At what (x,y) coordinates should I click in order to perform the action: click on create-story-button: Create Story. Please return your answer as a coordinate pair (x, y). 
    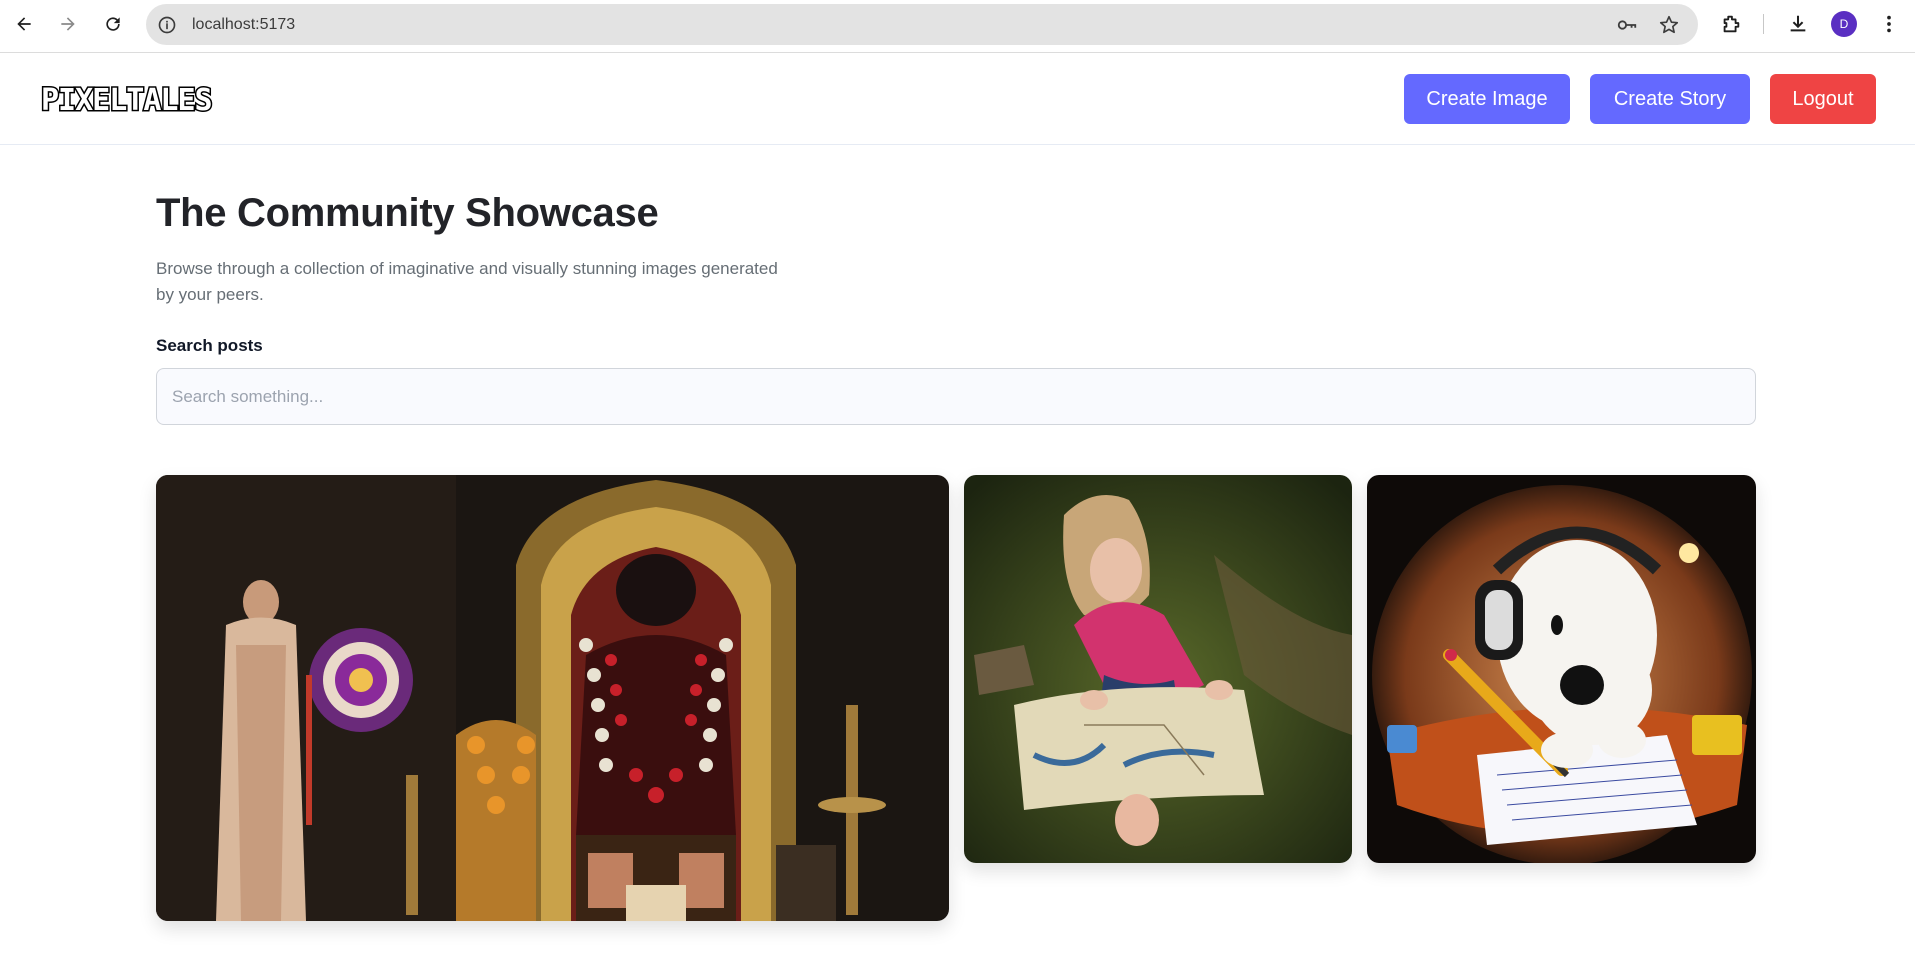
    Looking at the image, I should click on (1670, 99).